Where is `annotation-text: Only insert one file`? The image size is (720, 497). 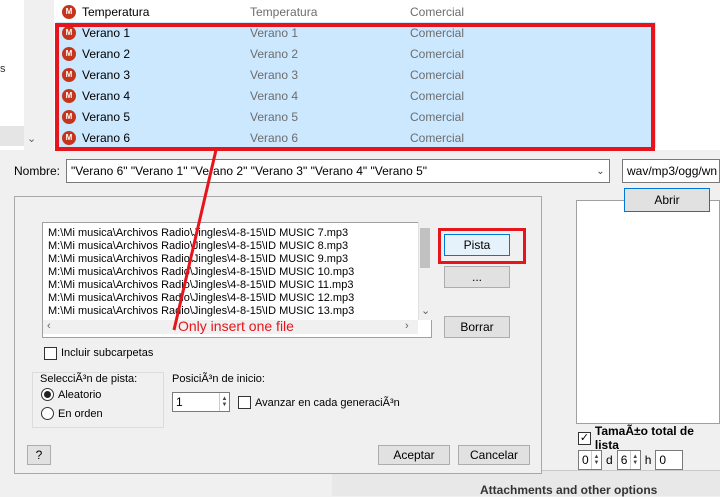 annotation-text: Only insert one file is located at coordinates (236, 326).